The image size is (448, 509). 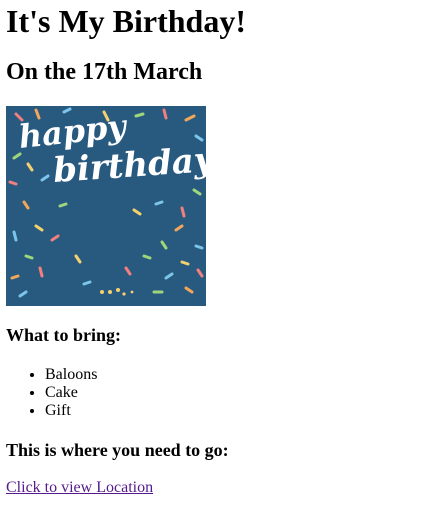 What do you see at coordinates (79, 488) in the screenshot?
I see `location-link: Click to view Location` at bounding box center [79, 488].